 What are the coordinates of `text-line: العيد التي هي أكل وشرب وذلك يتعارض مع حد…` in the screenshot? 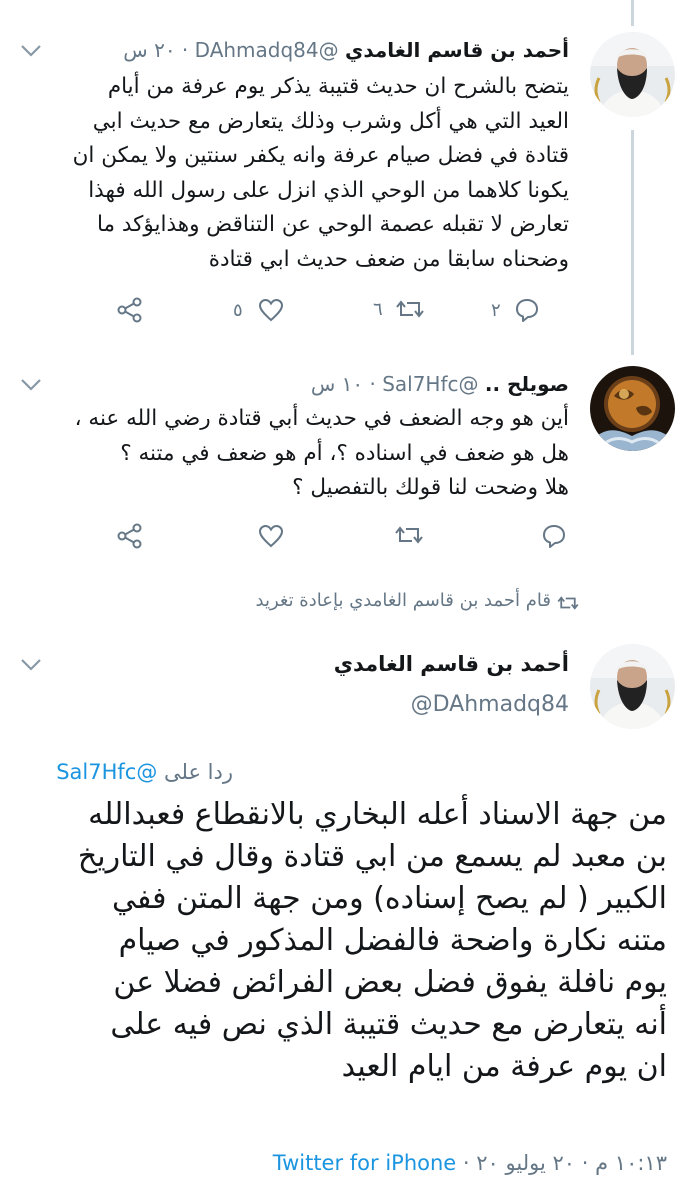 It's located at (330, 121).